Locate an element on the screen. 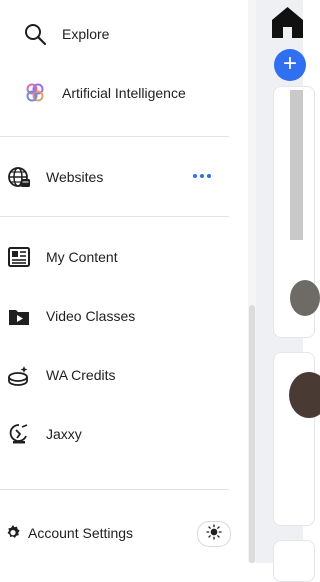  nav-label-my-content: My Content is located at coordinates (82, 257).